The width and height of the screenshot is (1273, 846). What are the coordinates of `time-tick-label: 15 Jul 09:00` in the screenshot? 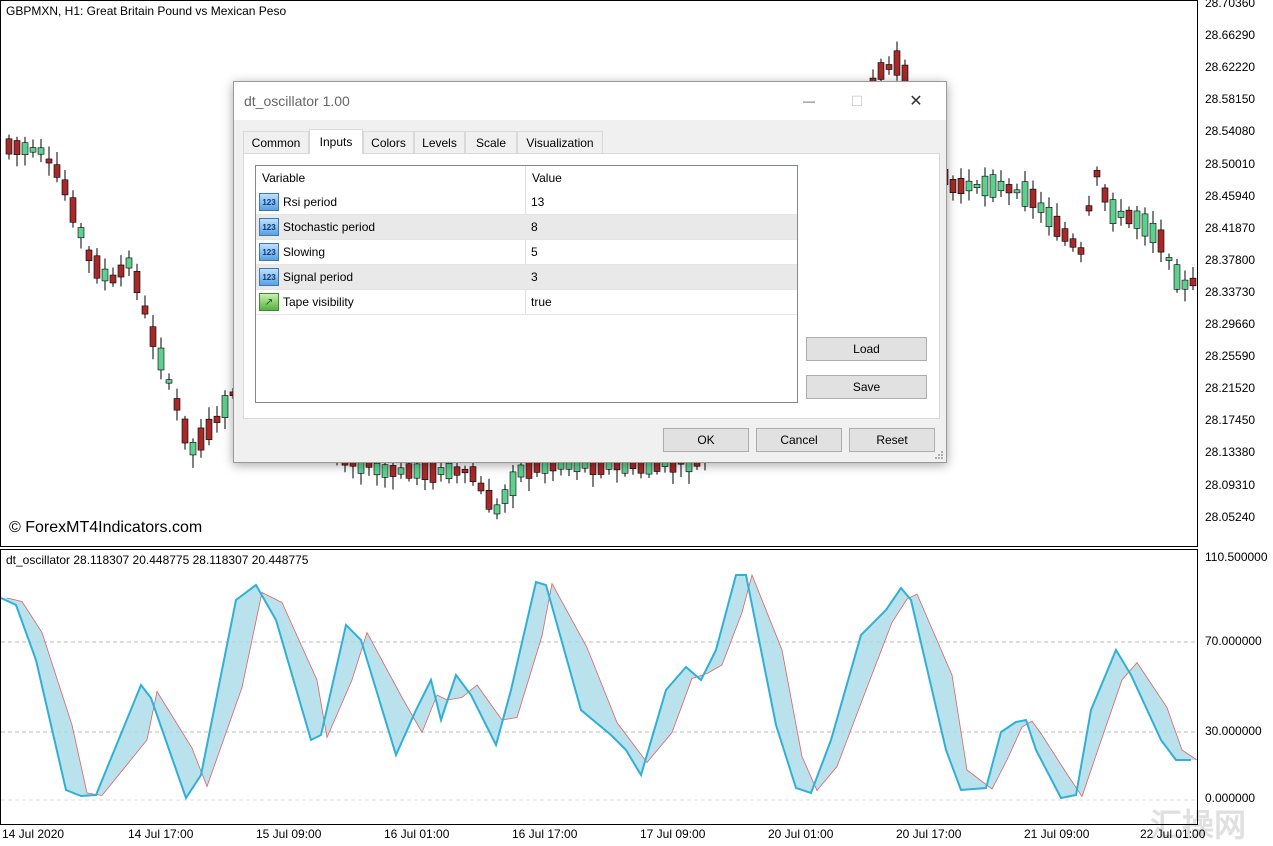 It's located at (289, 834).